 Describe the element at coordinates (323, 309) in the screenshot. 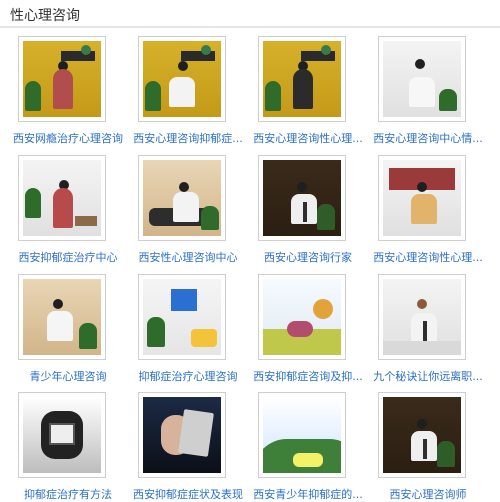

I see `tree` at that location.